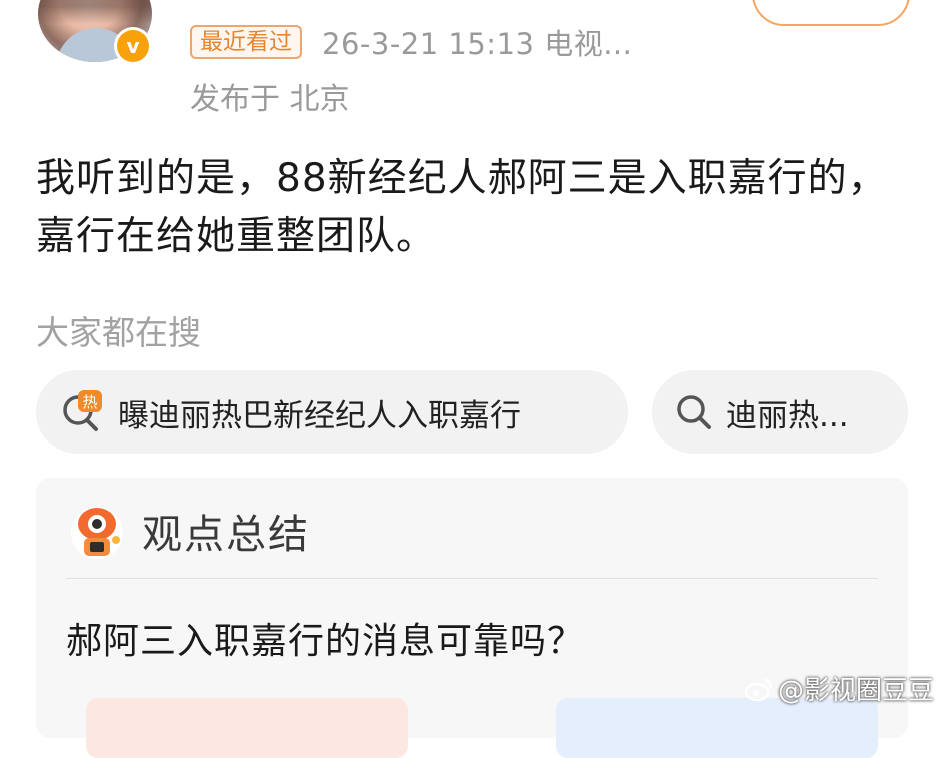 This screenshot has height=758, width=944. Describe the element at coordinates (462, 207) in the screenshot. I see `post-content: 我听到的是，88新经纪人郝阿三是入职嘉行的，嘉行在给她重整团队。` at that location.